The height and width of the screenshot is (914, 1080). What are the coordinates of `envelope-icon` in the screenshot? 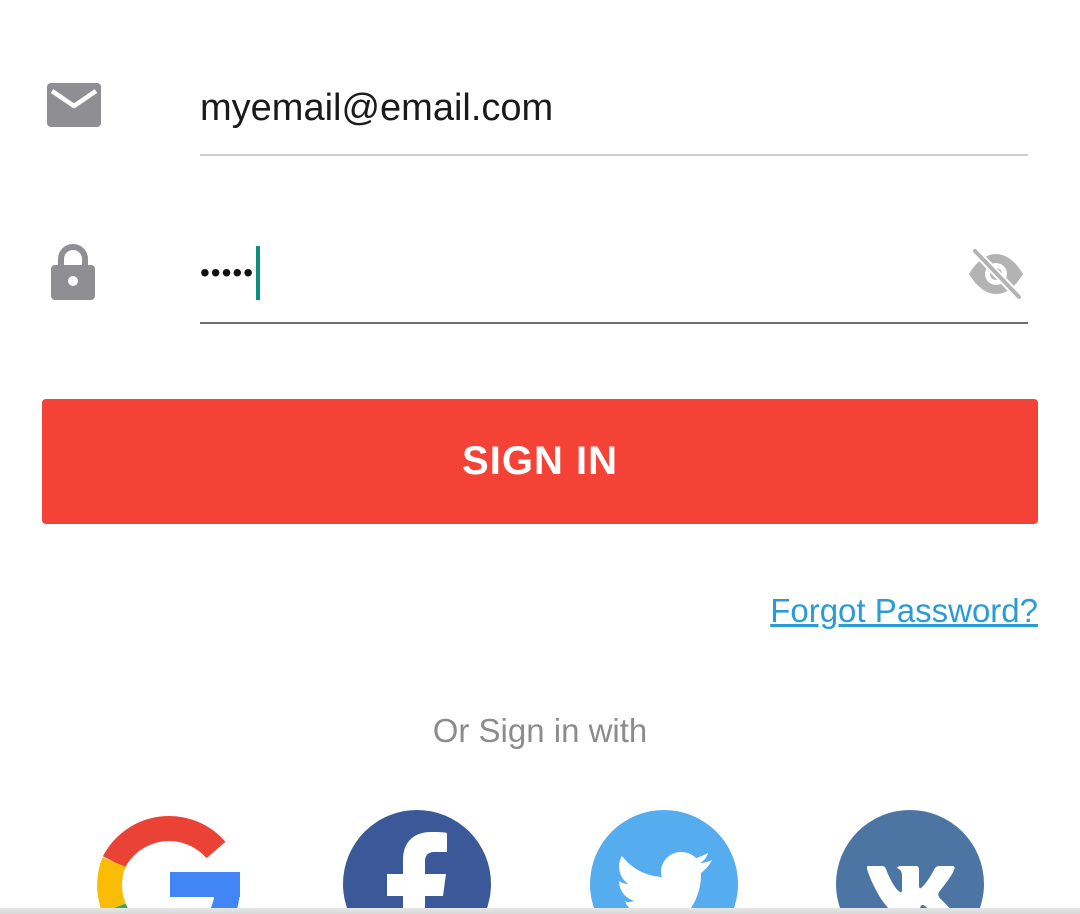 It's located at (74, 105).